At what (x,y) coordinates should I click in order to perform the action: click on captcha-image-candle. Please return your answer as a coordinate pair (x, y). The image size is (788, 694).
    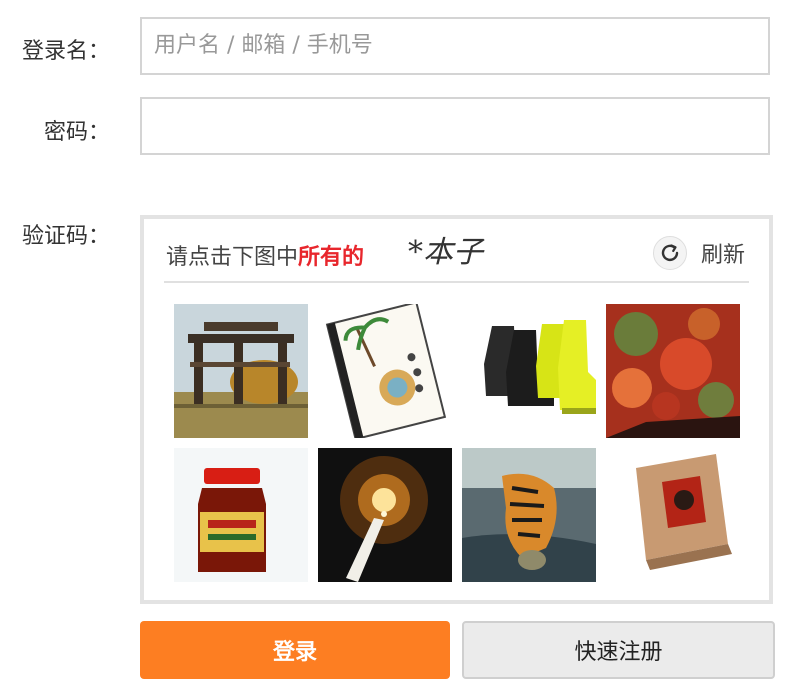
    Looking at the image, I should click on (385, 515).